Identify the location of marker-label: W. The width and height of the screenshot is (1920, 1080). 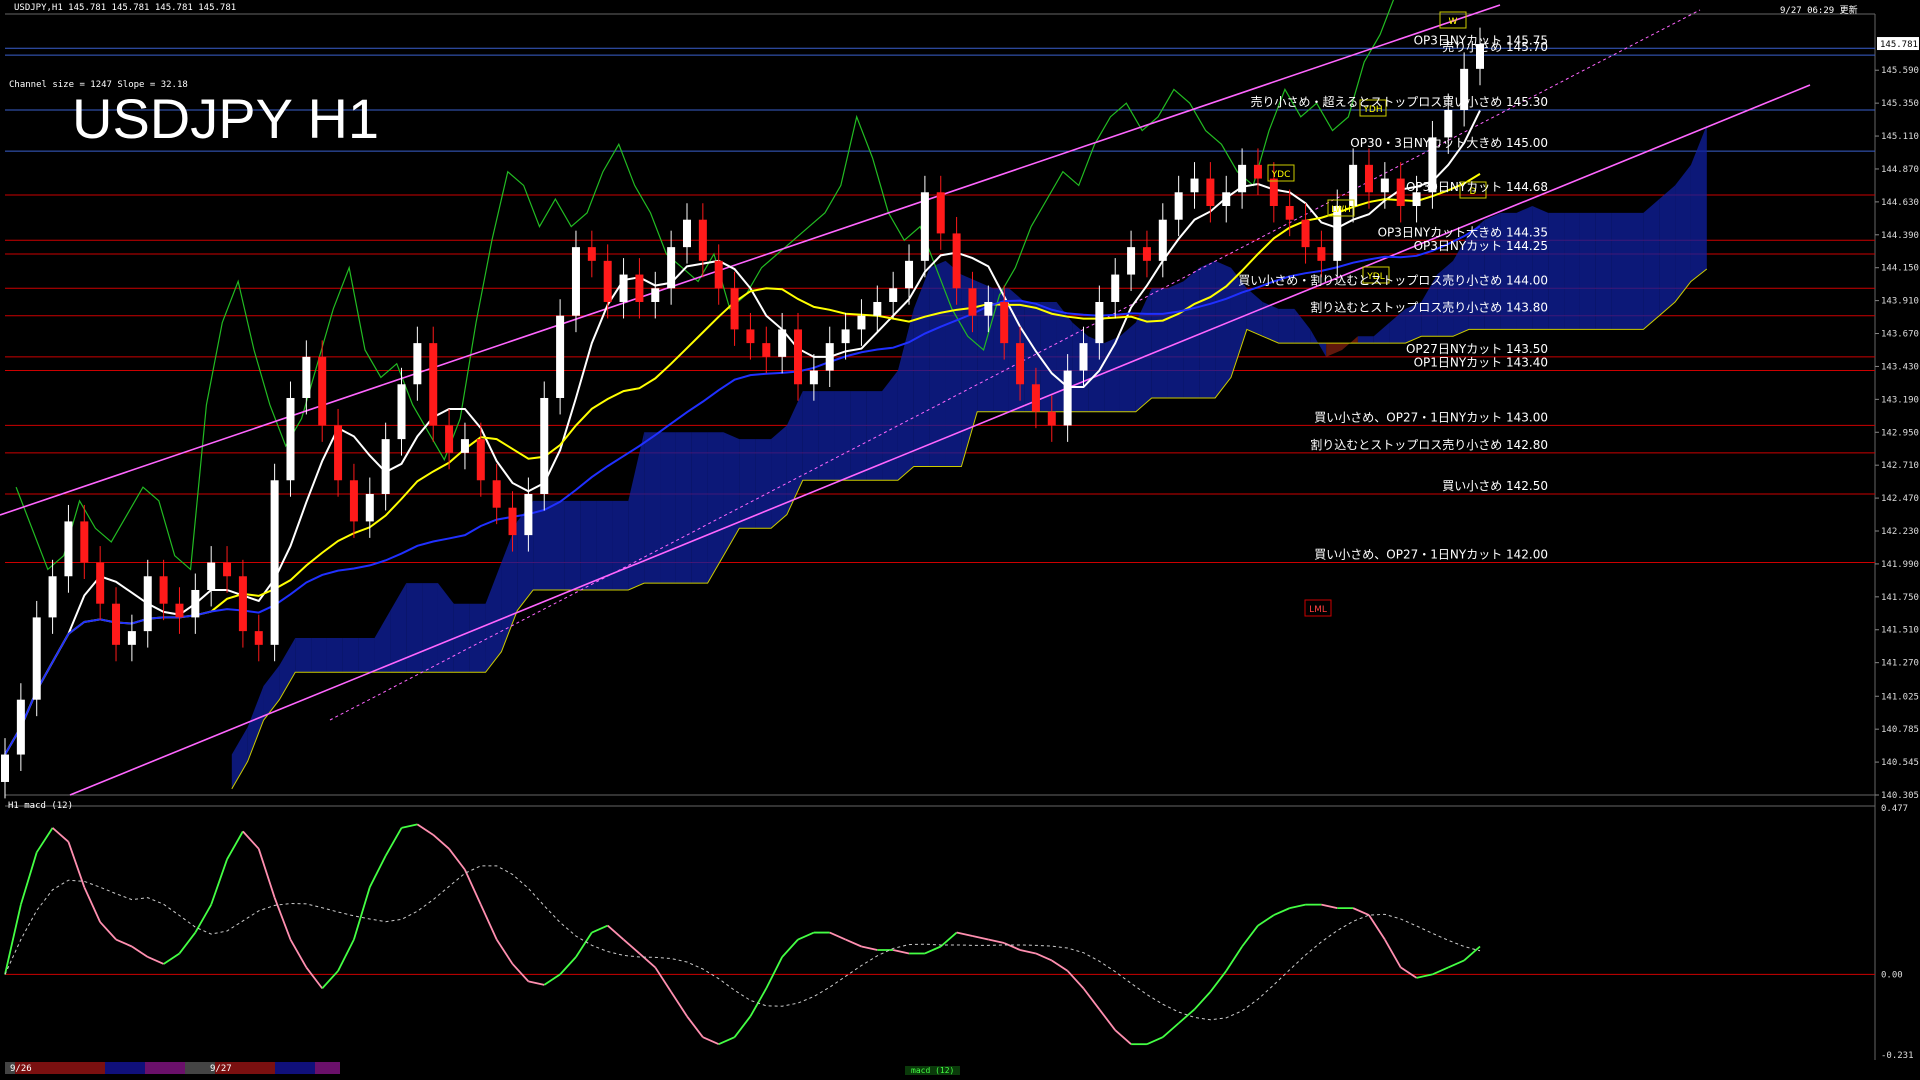
(1453, 22).